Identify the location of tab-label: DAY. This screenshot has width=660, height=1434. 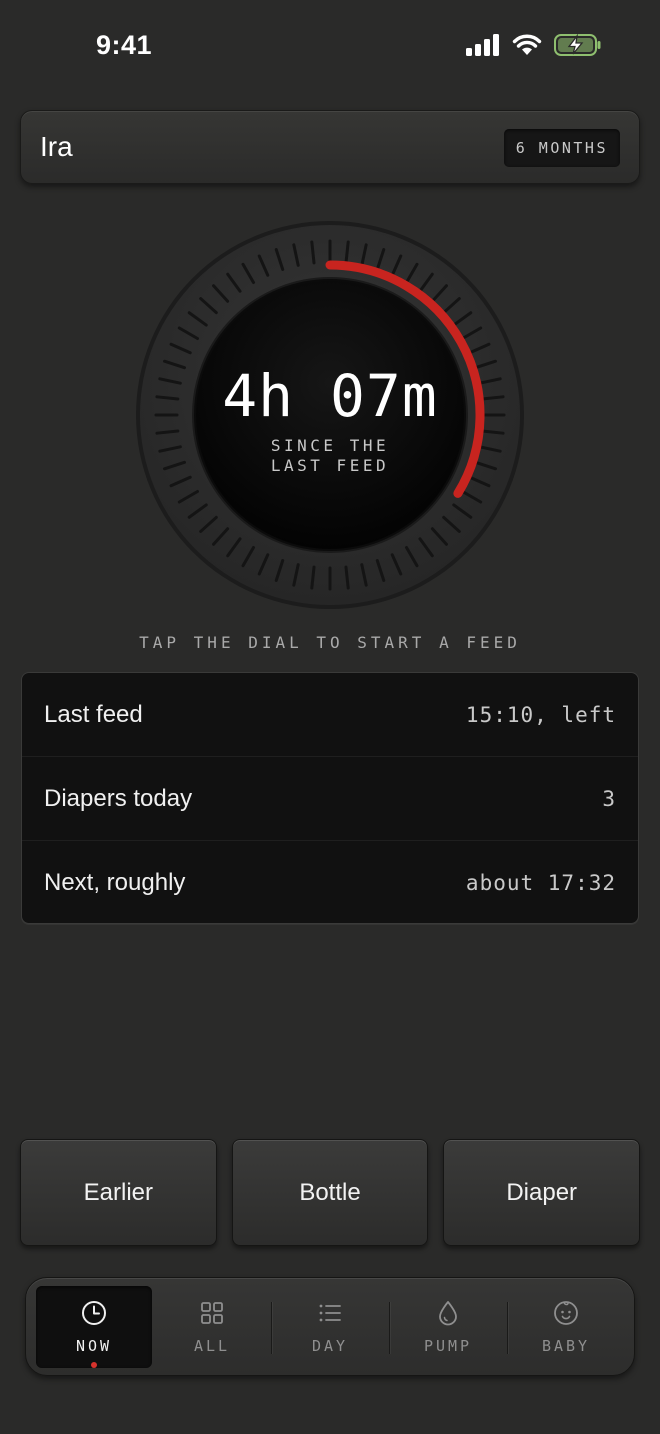
(330, 1346).